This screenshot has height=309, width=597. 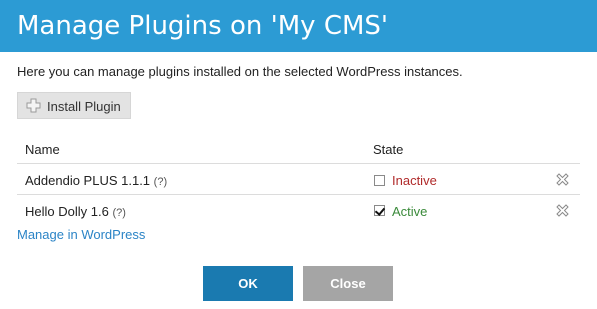 I want to click on header-divider, so click(x=298, y=163).